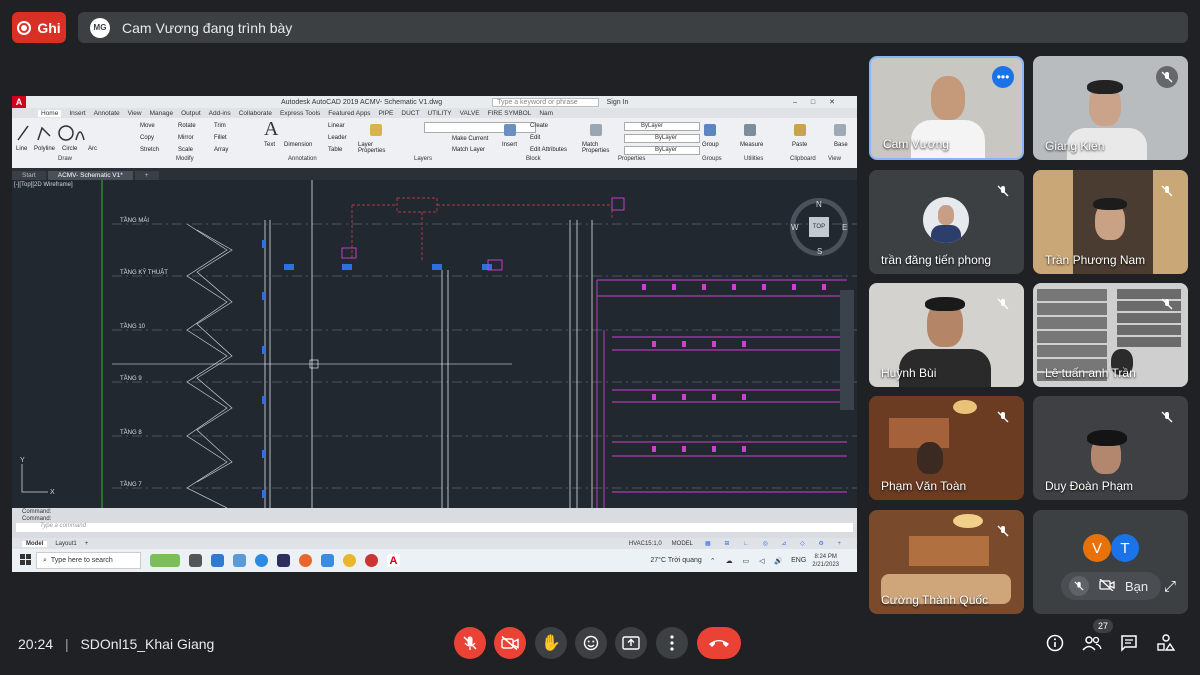  What do you see at coordinates (946, 562) in the screenshot?
I see `participant-tile: Cường Thành Quốc` at bounding box center [946, 562].